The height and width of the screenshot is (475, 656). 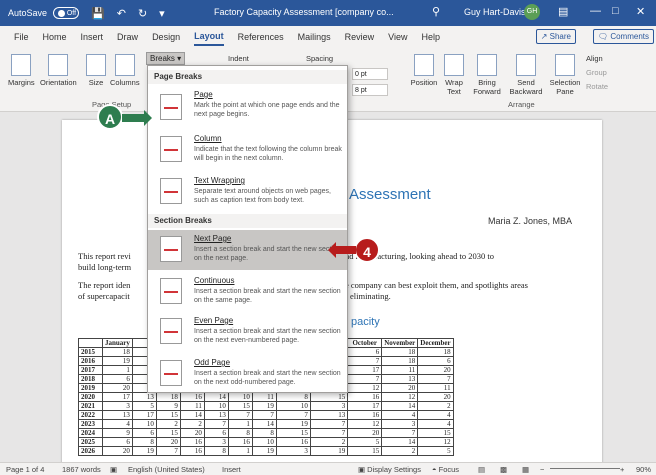 What do you see at coordinates (231, 469) in the screenshot?
I see `insert-mode: Insert` at bounding box center [231, 469].